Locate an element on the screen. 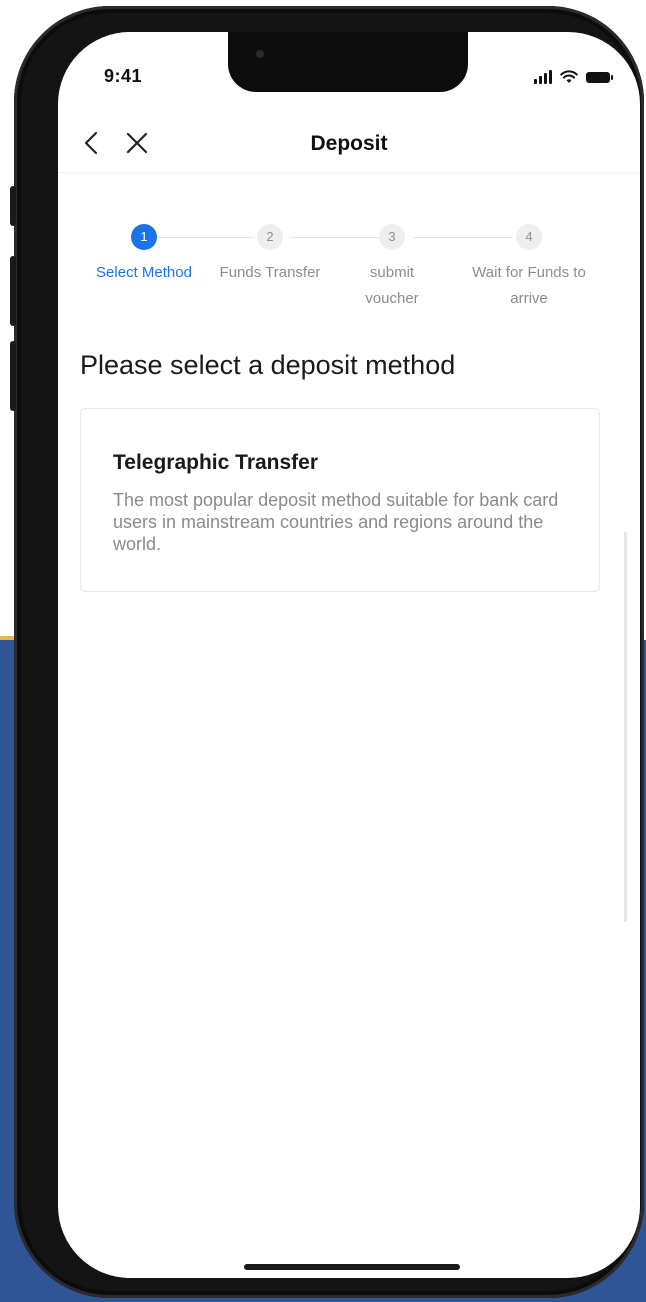 This screenshot has height=1302, width=646. step-number: 3 is located at coordinates (392, 237).